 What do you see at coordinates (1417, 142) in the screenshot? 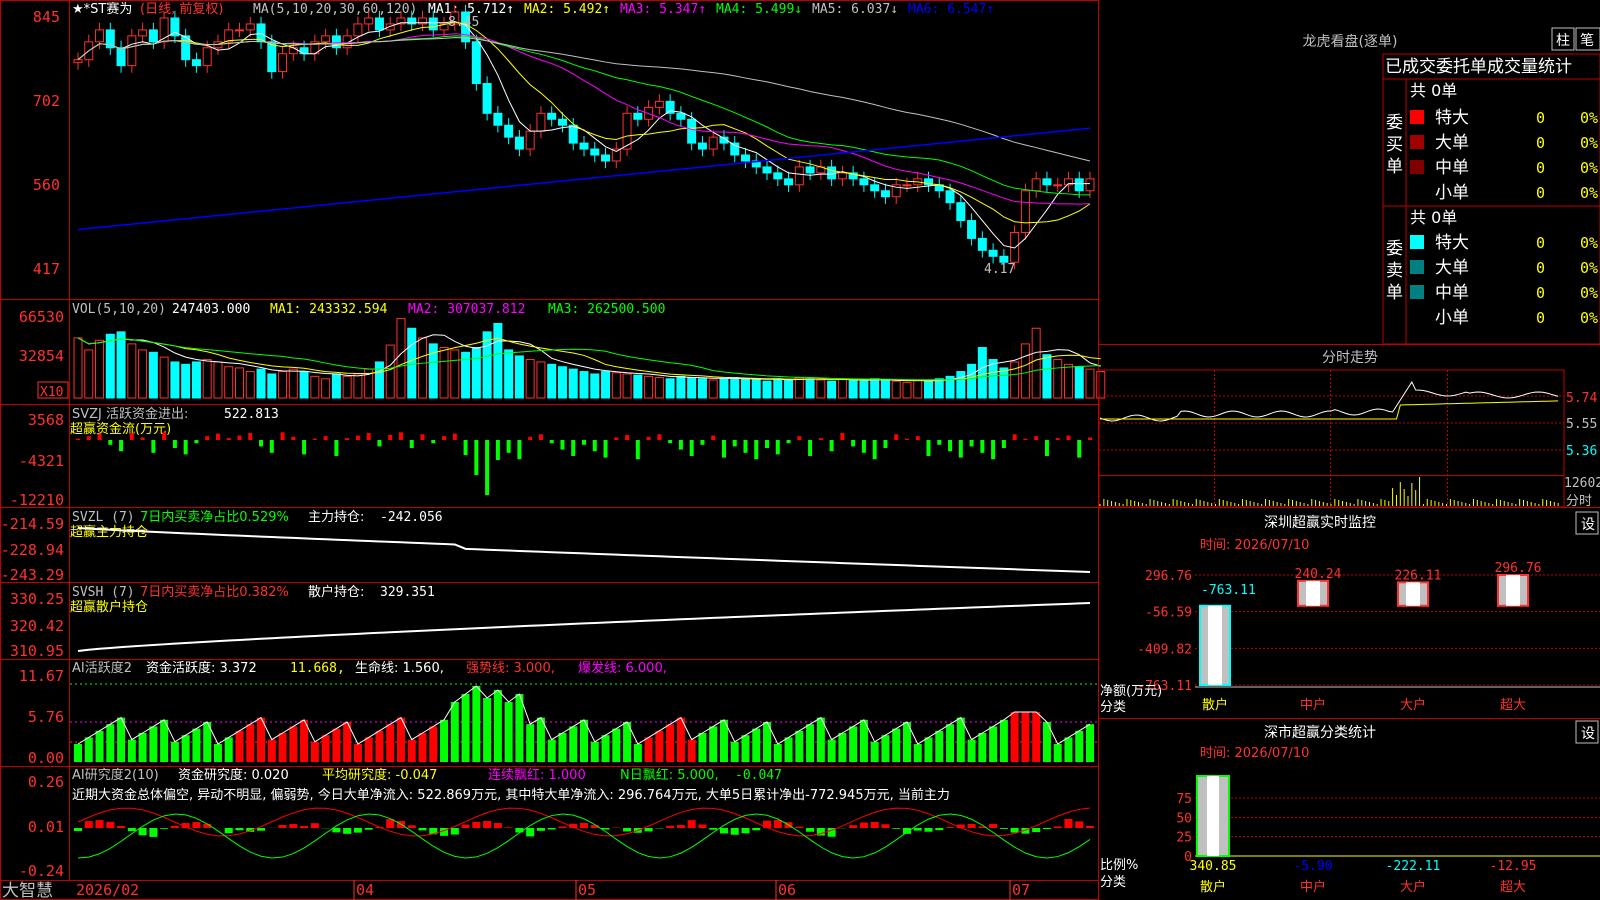
I see `row-swatch` at bounding box center [1417, 142].